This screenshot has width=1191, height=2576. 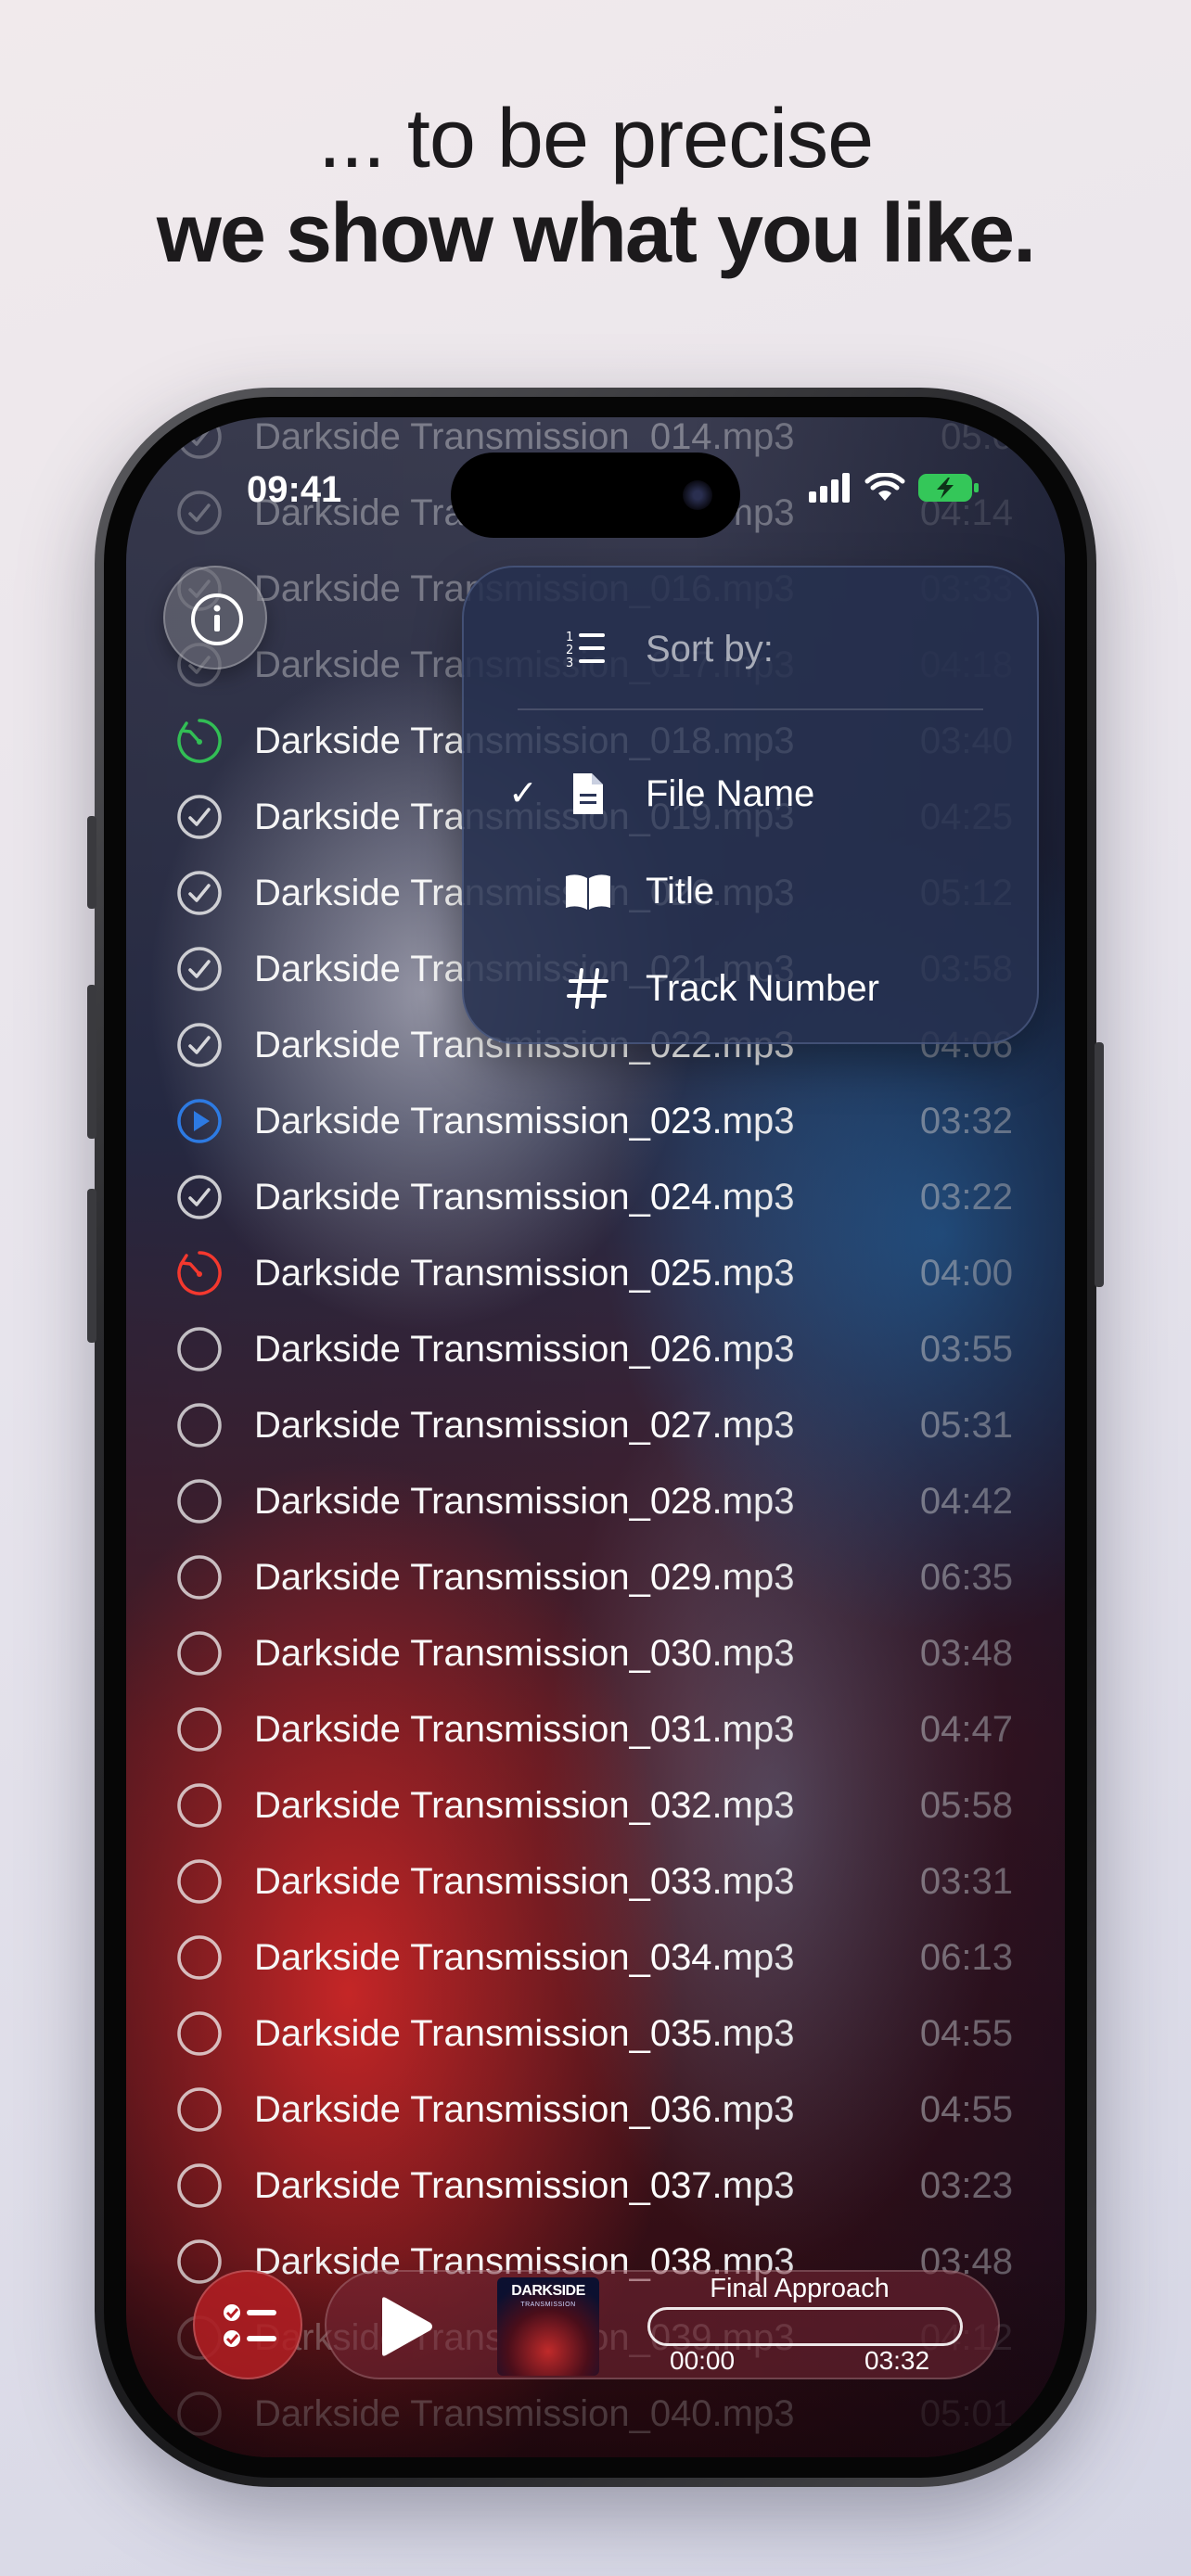 What do you see at coordinates (595, 1577) in the screenshot?
I see `track-row: Darkside Transmission_029.mp3 06:35` at bounding box center [595, 1577].